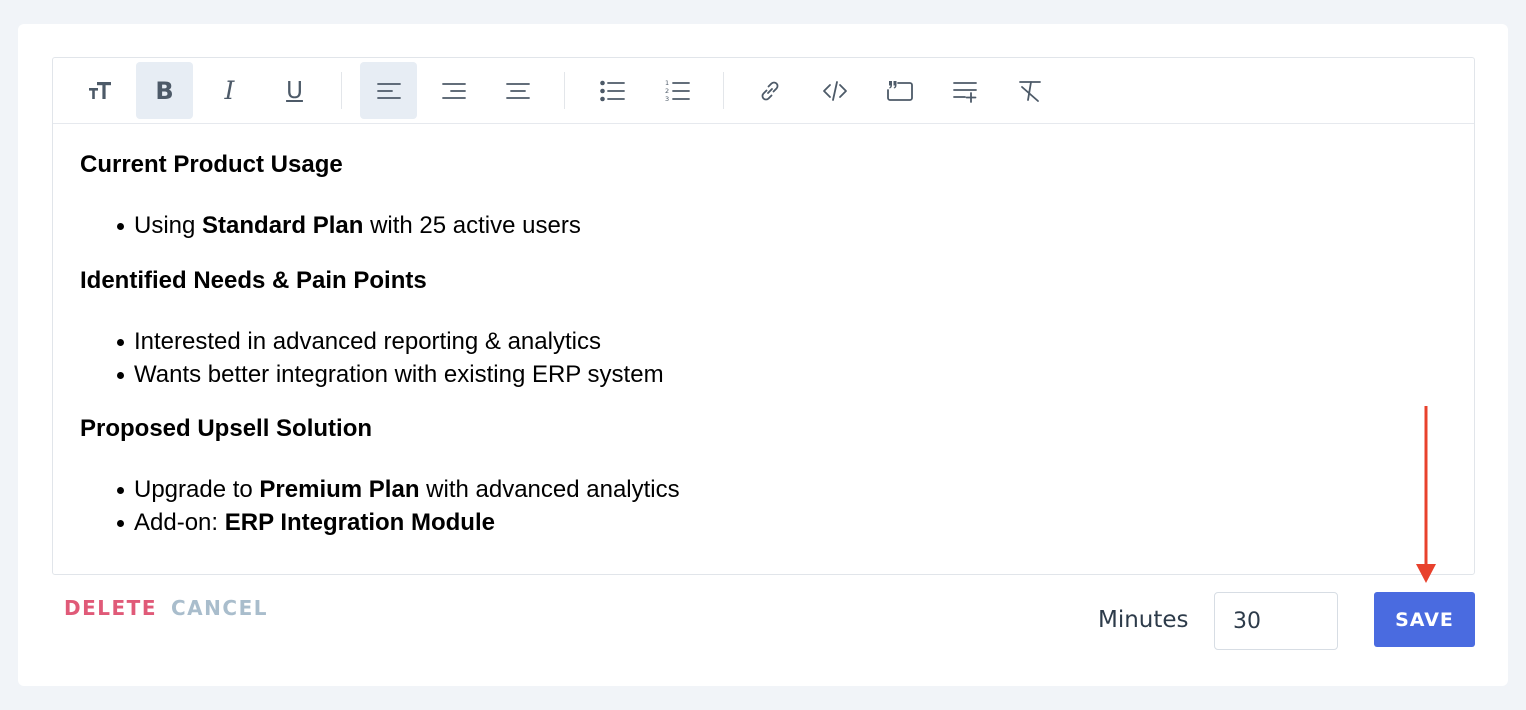 Image resolution: width=1526 pixels, height=710 pixels. What do you see at coordinates (964, 90) in the screenshot?
I see `insert-line-icon` at bounding box center [964, 90].